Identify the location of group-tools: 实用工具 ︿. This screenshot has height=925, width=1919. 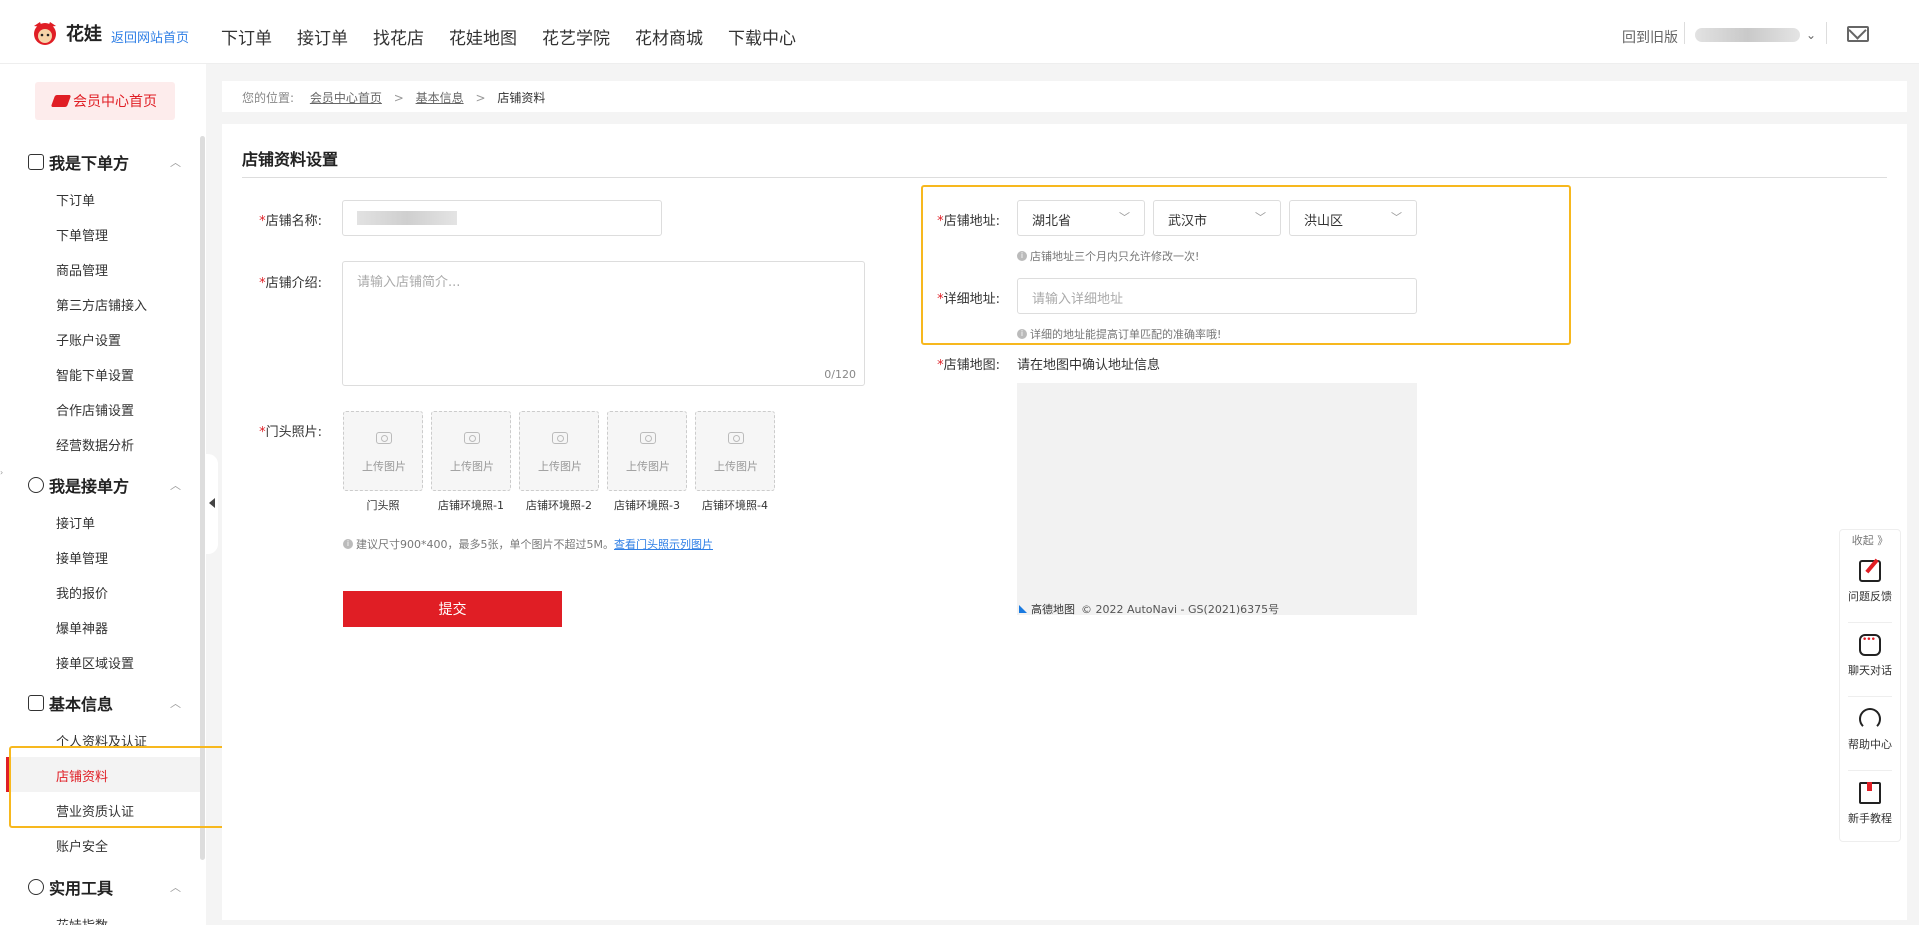
(104, 887).